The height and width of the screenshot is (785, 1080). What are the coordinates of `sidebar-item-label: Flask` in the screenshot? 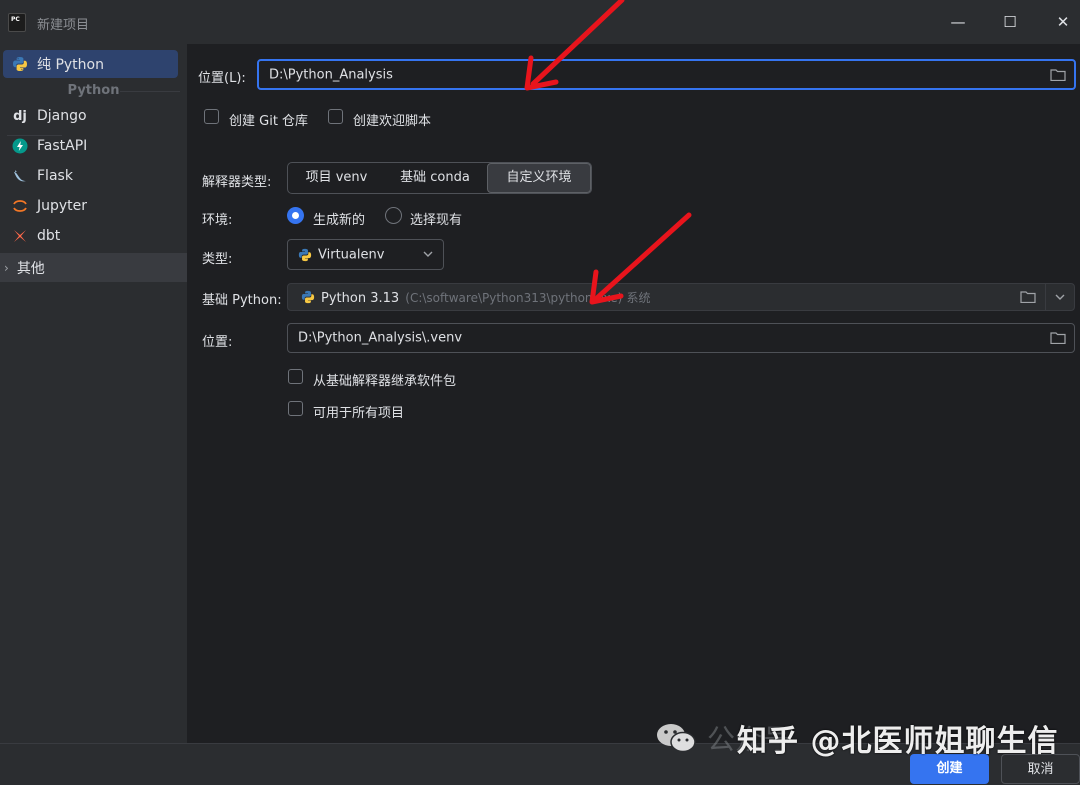 It's located at (55, 176).